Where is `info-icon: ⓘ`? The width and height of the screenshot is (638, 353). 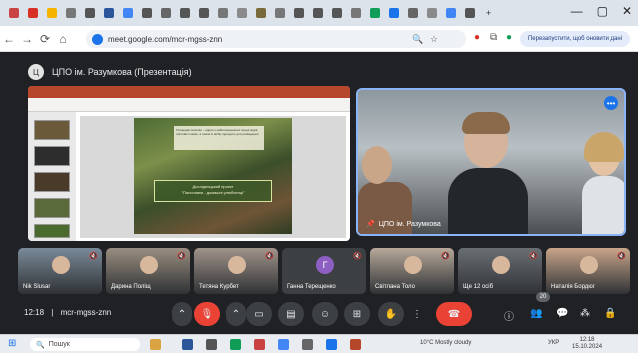 info-icon: ⓘ is located at coordinates (509, 315).